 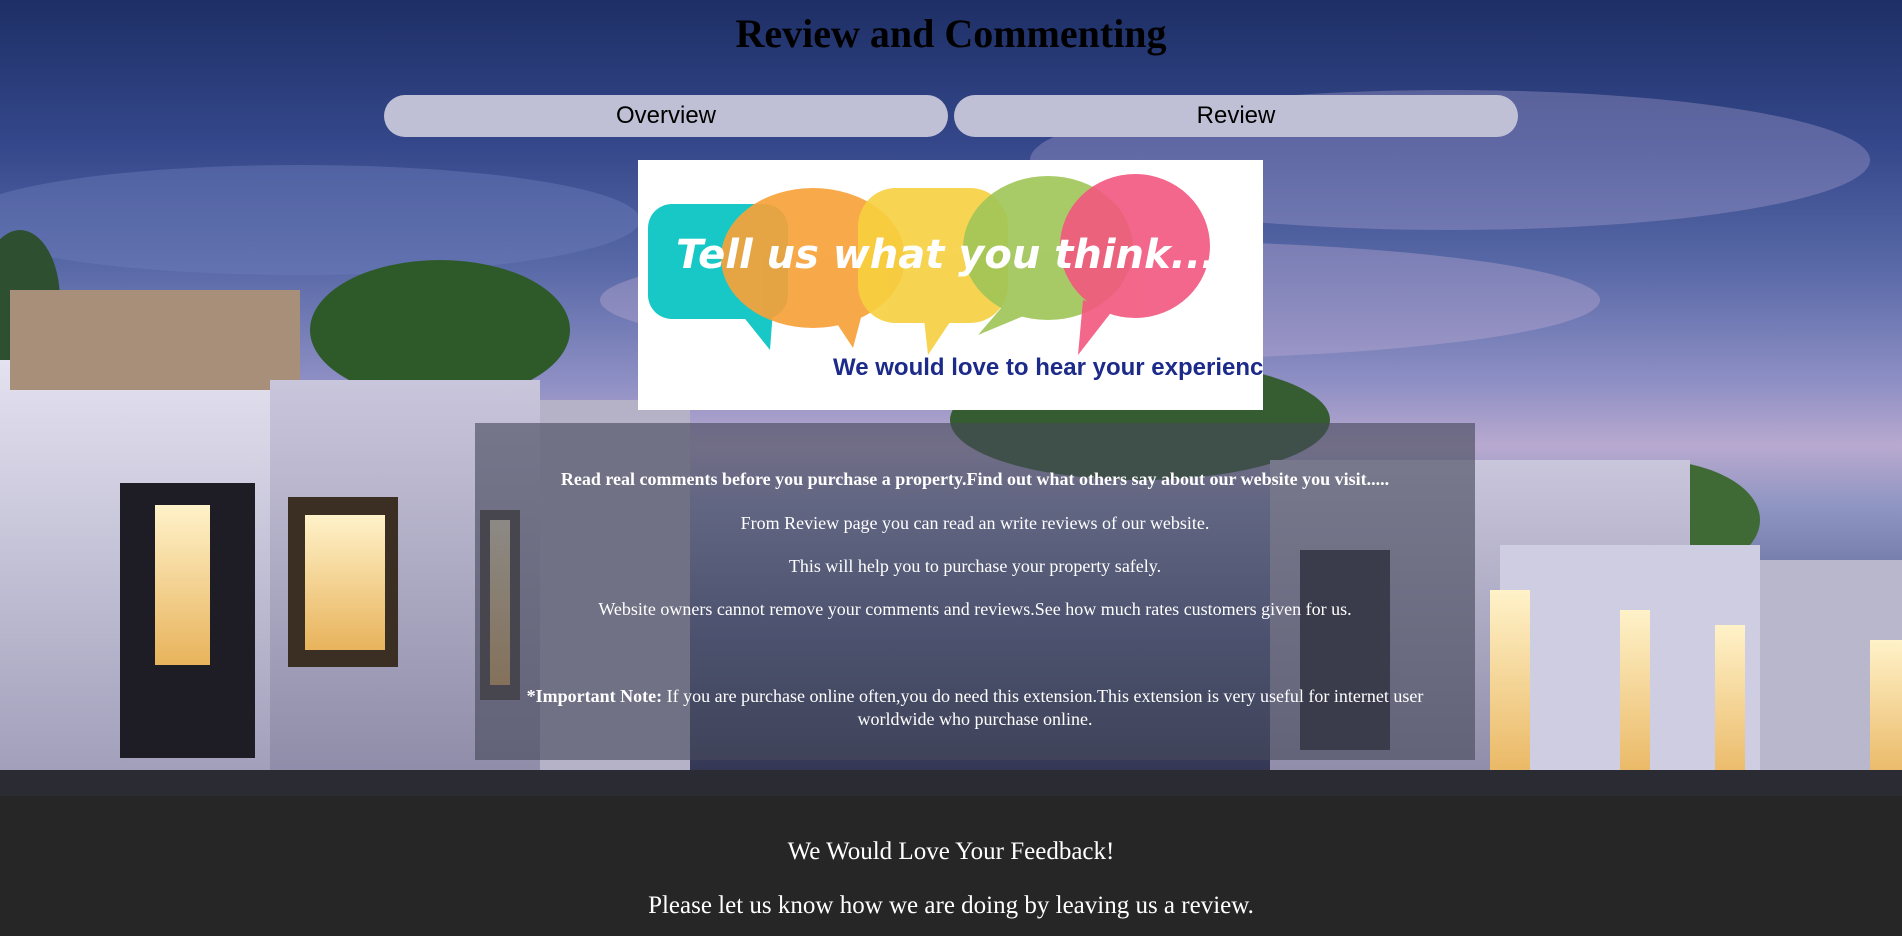 What do you see at coordinates (1048, 367) in the screenshot?
I see `banner-subline: We would love to hear your experience!` at bounding box center [1048, 367].